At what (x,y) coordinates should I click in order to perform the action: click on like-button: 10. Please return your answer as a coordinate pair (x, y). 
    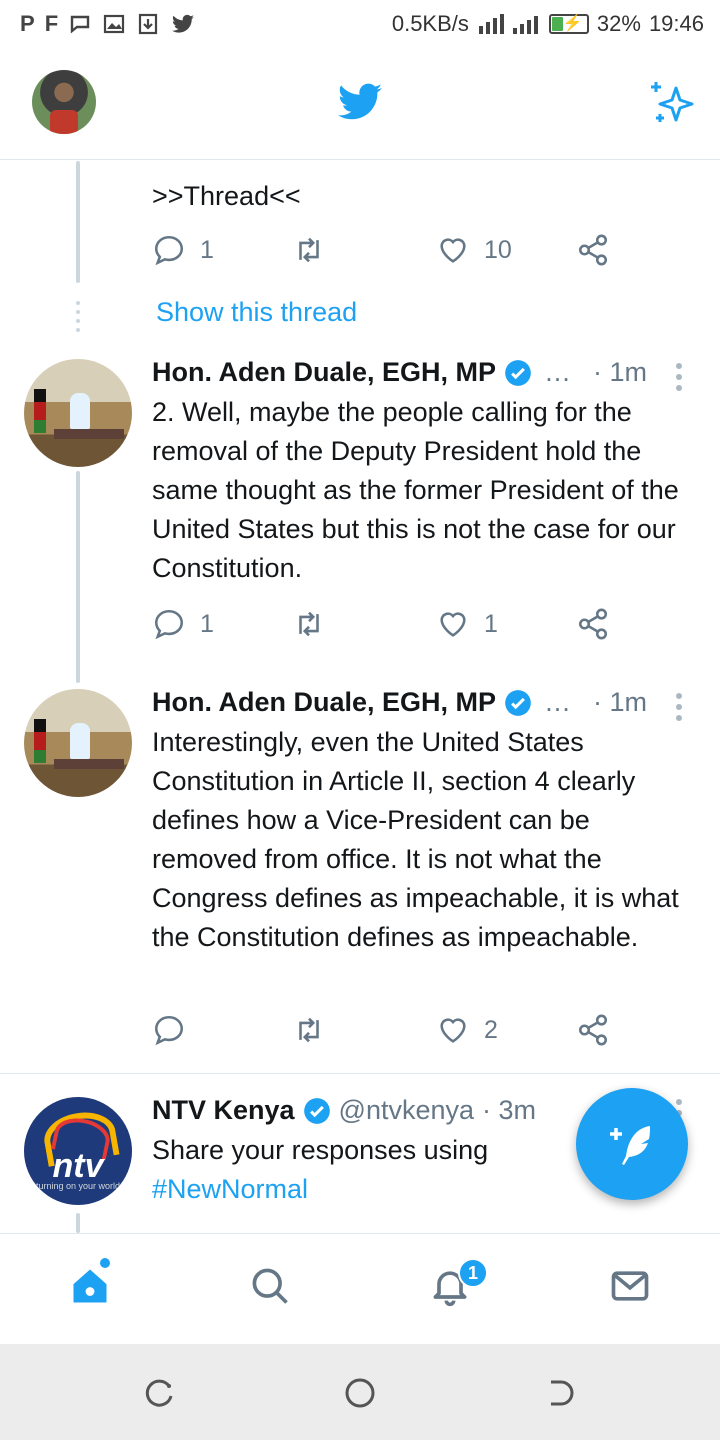
    Looking at the image, I should click on (474, 250).